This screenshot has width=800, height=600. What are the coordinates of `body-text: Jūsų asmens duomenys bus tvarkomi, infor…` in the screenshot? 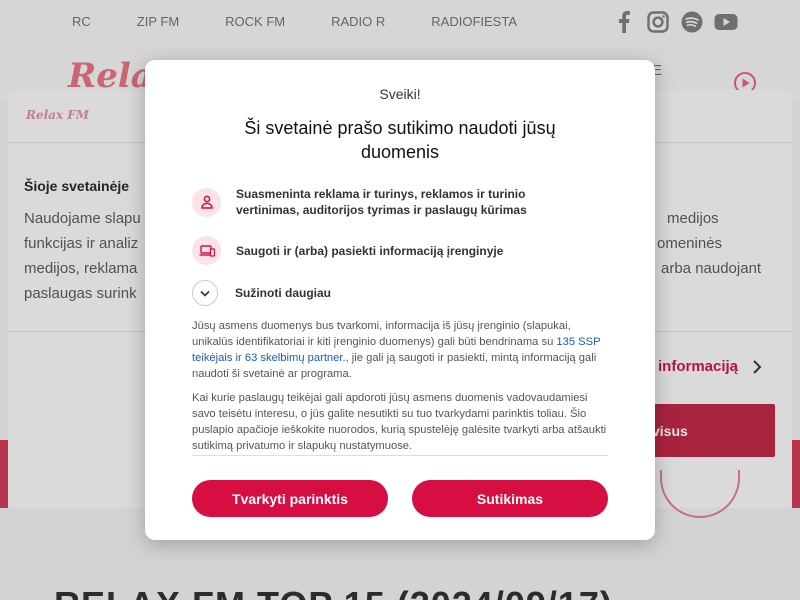 It's located at (381, 334).